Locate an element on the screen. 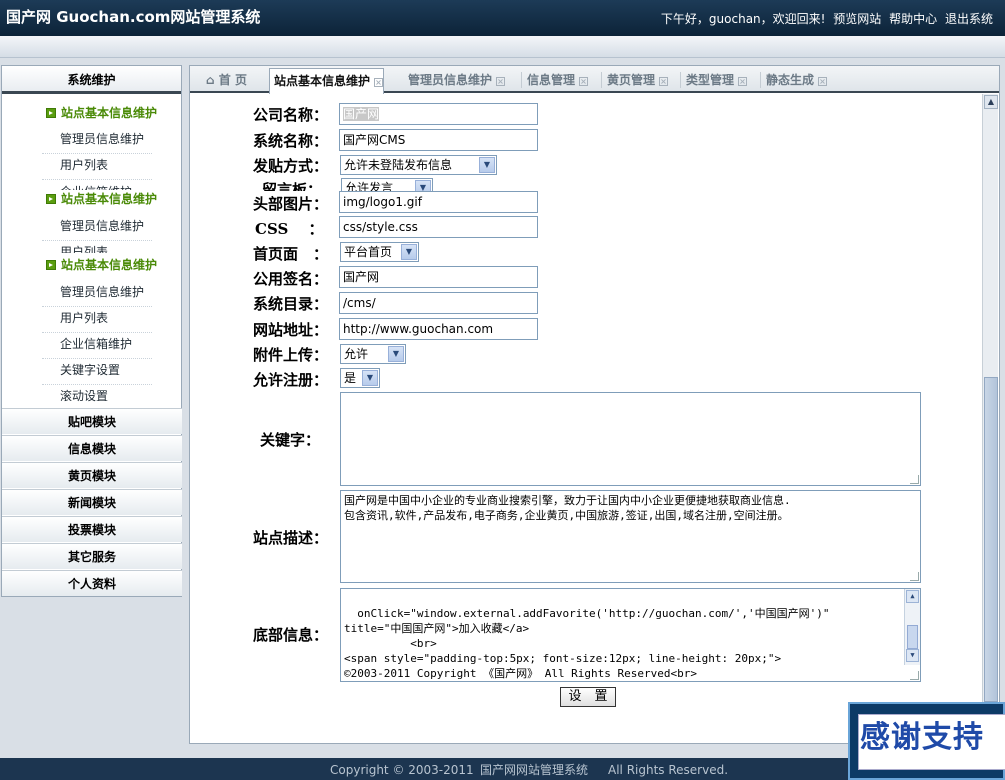  tab-yellowpages-manage: 黄页管理 × is located at coordinates (636, 80).